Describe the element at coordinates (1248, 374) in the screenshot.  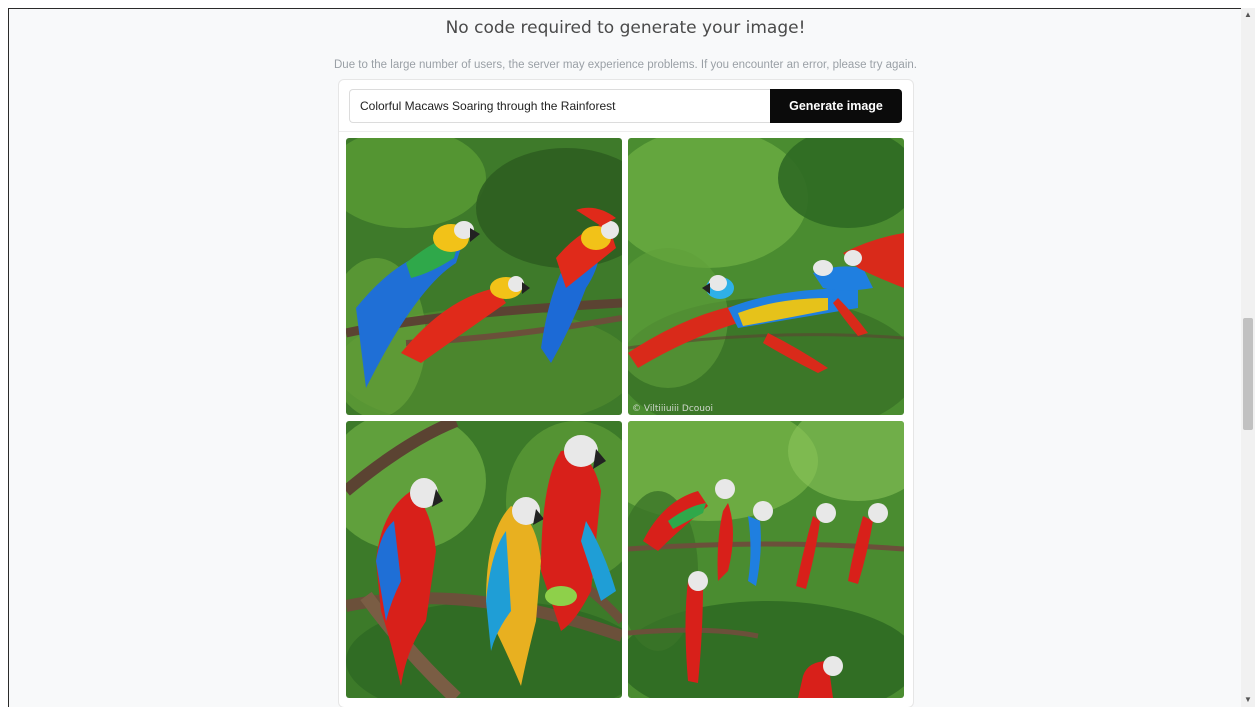
I see `scroll-thumb` at that location.